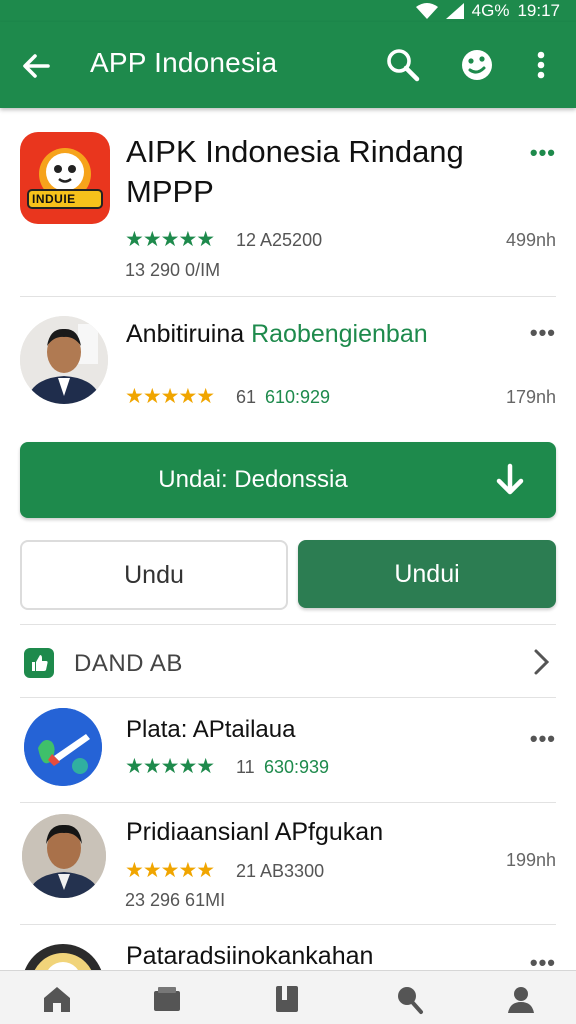 This screenshot has width=576, height=1024. What do you see at coordinates (490, 10) in the screenshot?
I see `signal-text: 4G%` at bounding box center [490, 10].